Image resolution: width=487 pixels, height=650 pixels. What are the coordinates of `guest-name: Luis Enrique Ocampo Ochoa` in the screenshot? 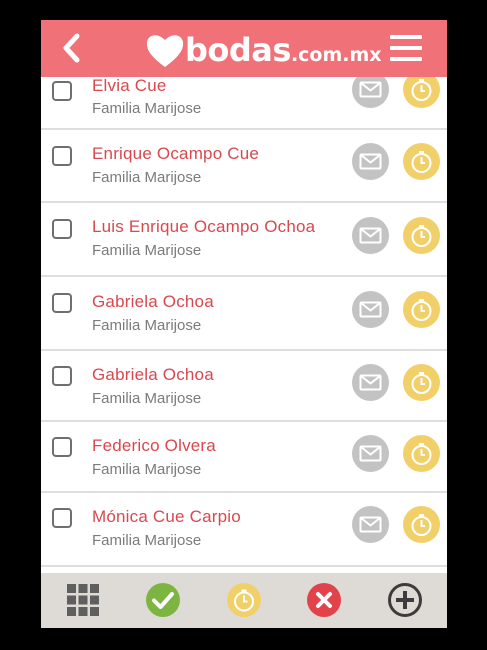 It's located at (203, 227).